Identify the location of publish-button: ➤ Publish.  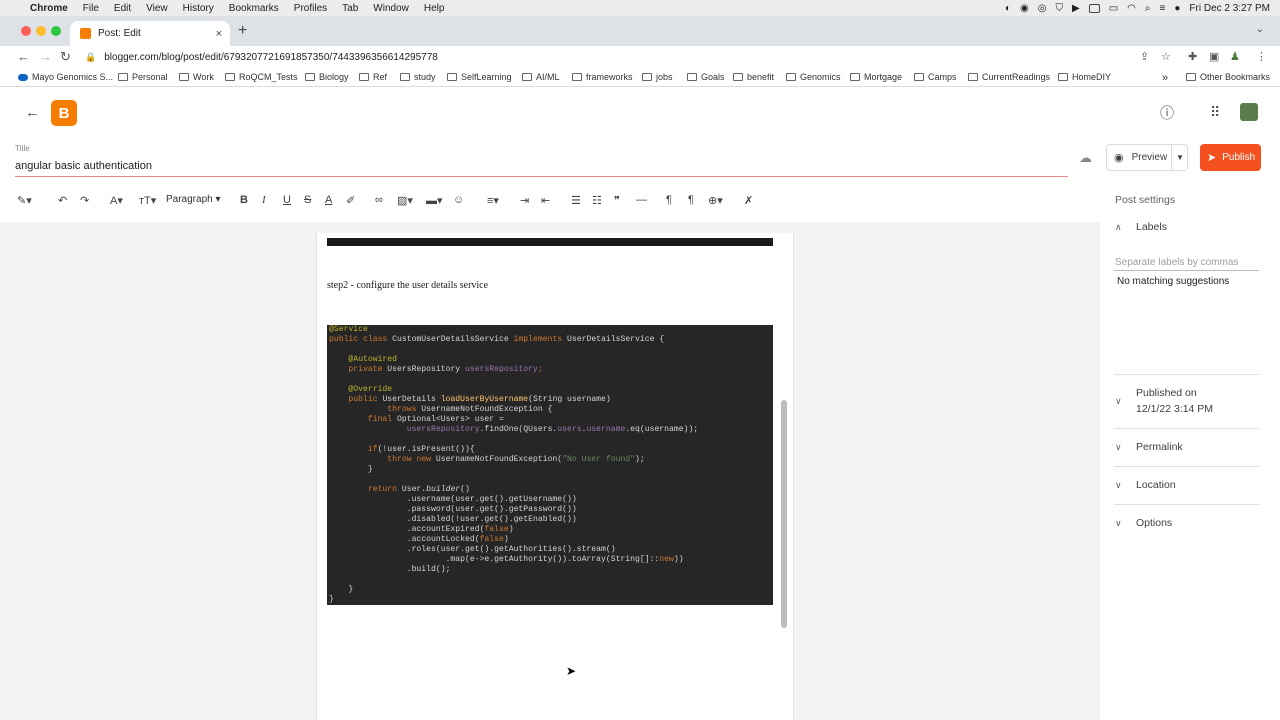
(1230, 157).